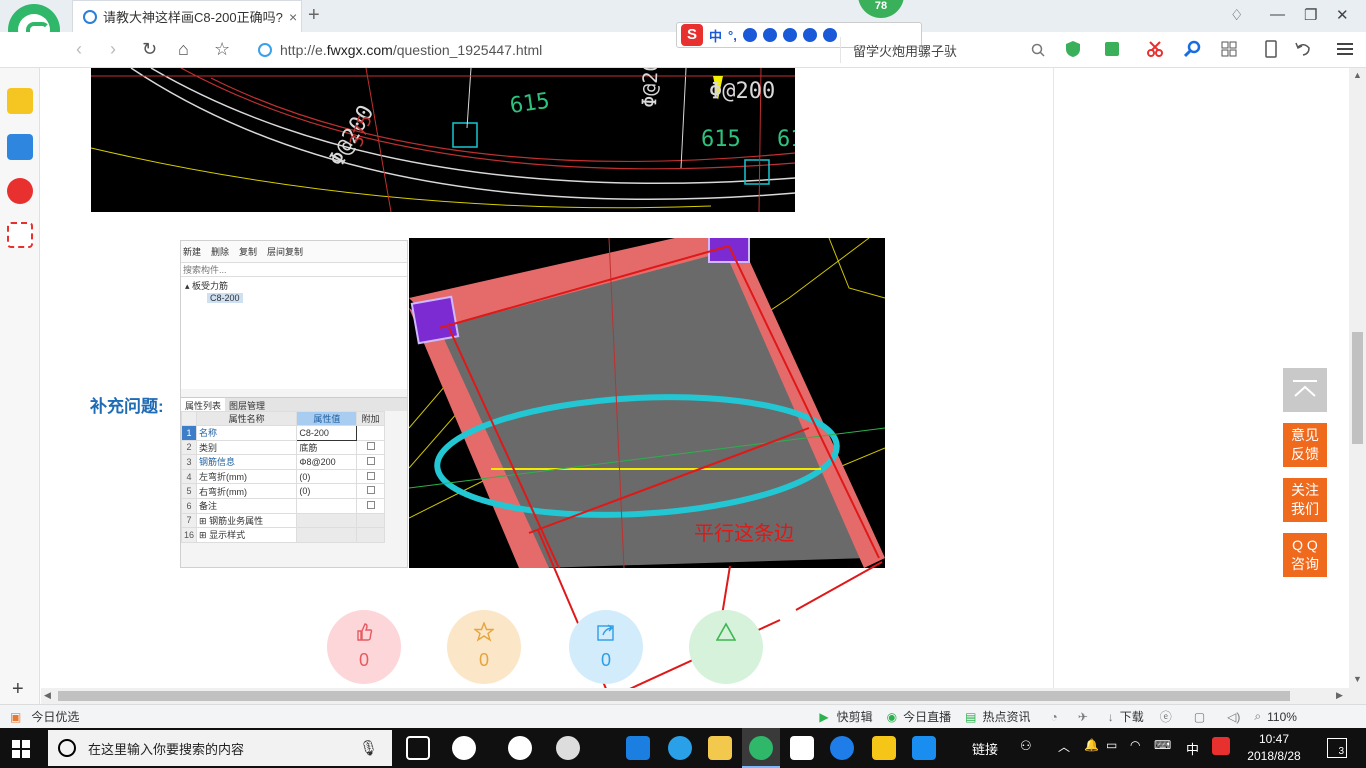  Describe the element at coordinates (327, 505) in the screenshot. I see `property-value` at that location.